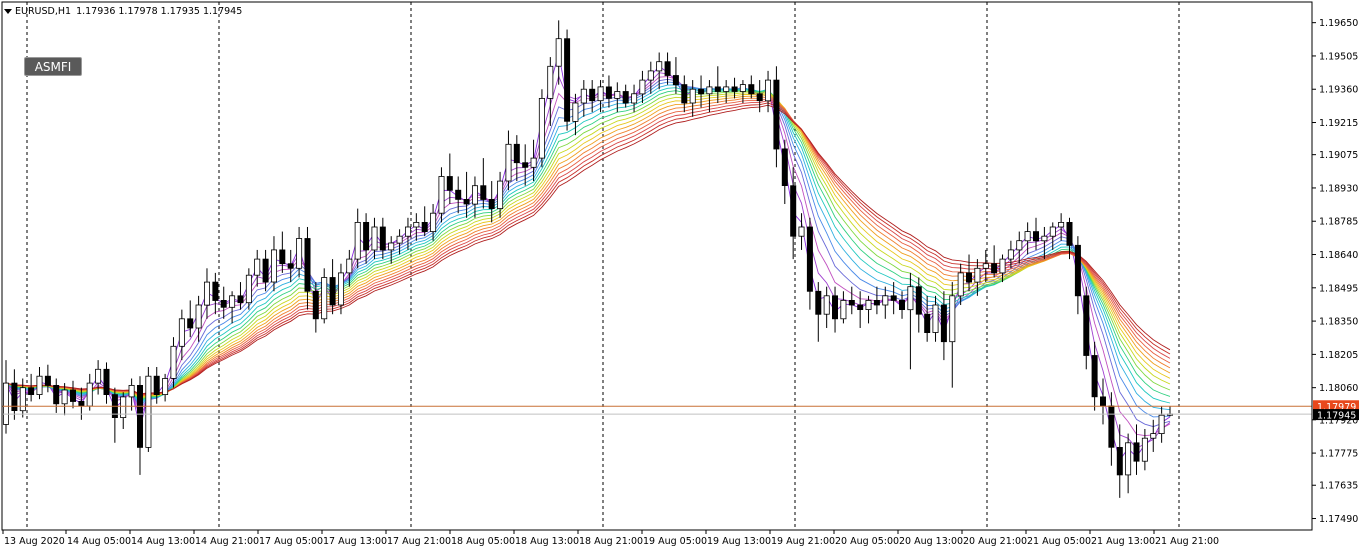  Describe the element at coordinates (867, 541) in the screenshot. I see `x-tick-label: 20 Aug 05:00` at that location.